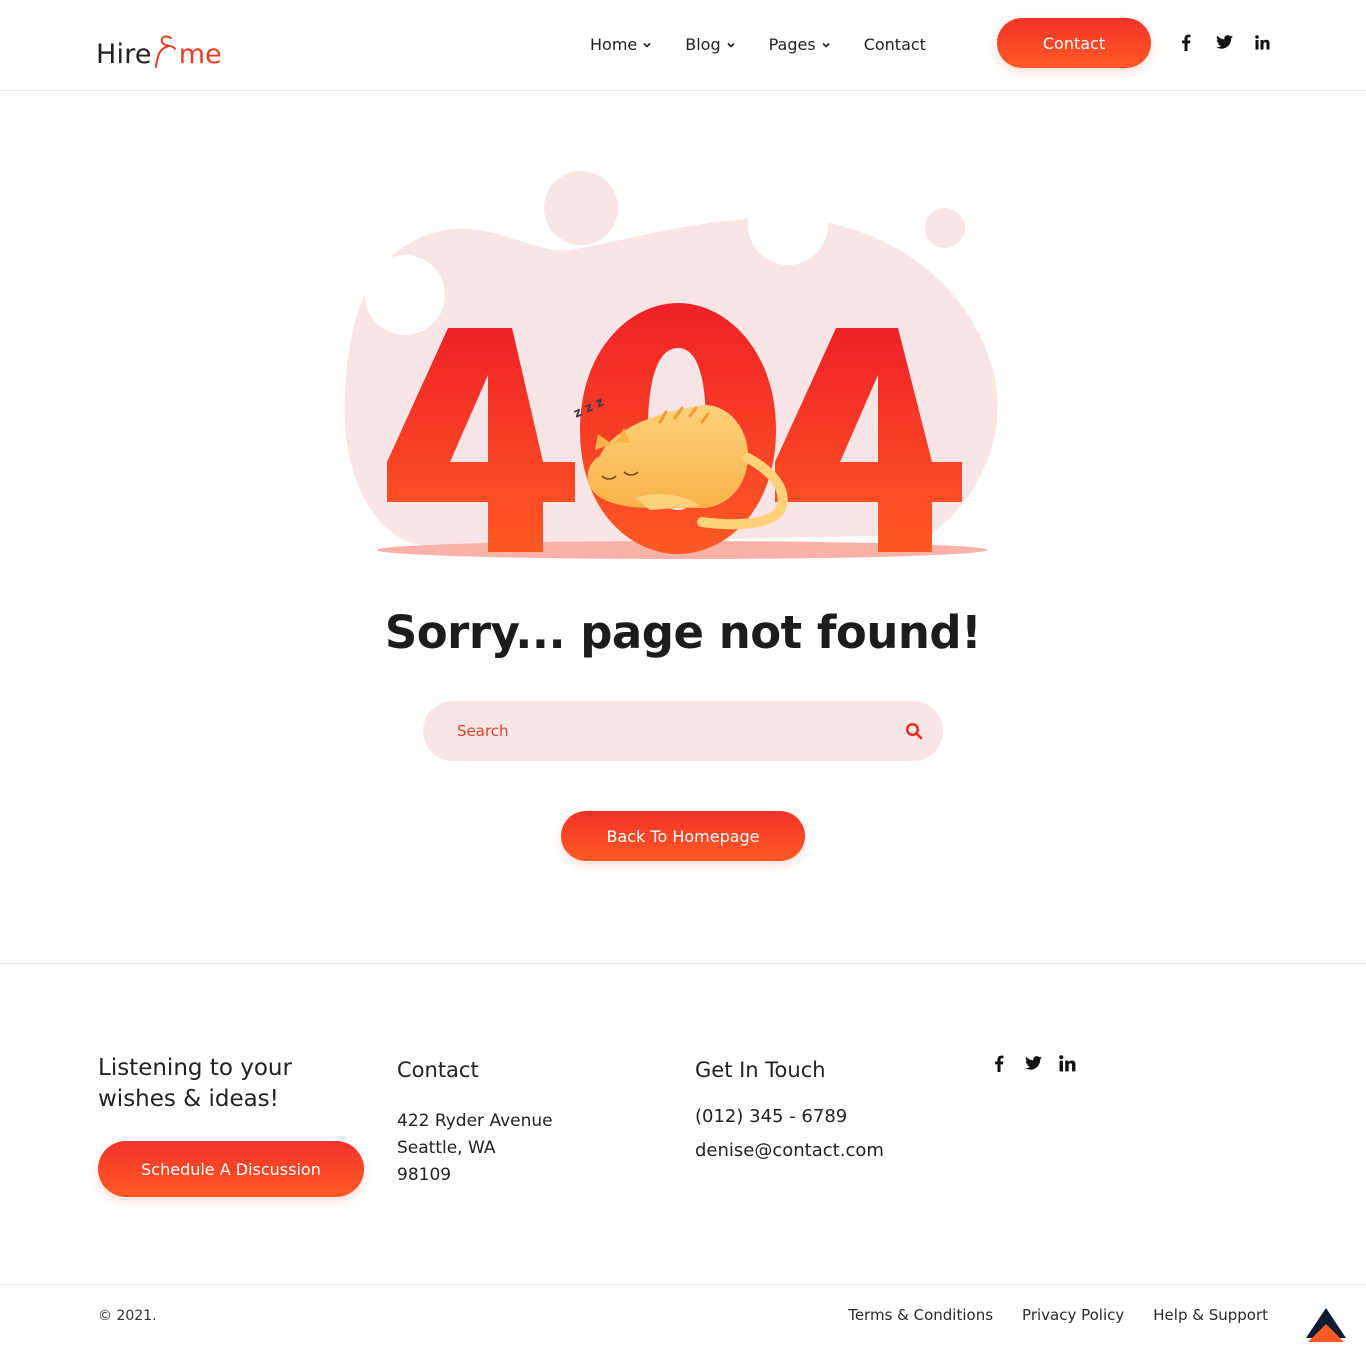  I want to click on schedule-discussion-button: Schedule A Discussion, so click(231, 1169).